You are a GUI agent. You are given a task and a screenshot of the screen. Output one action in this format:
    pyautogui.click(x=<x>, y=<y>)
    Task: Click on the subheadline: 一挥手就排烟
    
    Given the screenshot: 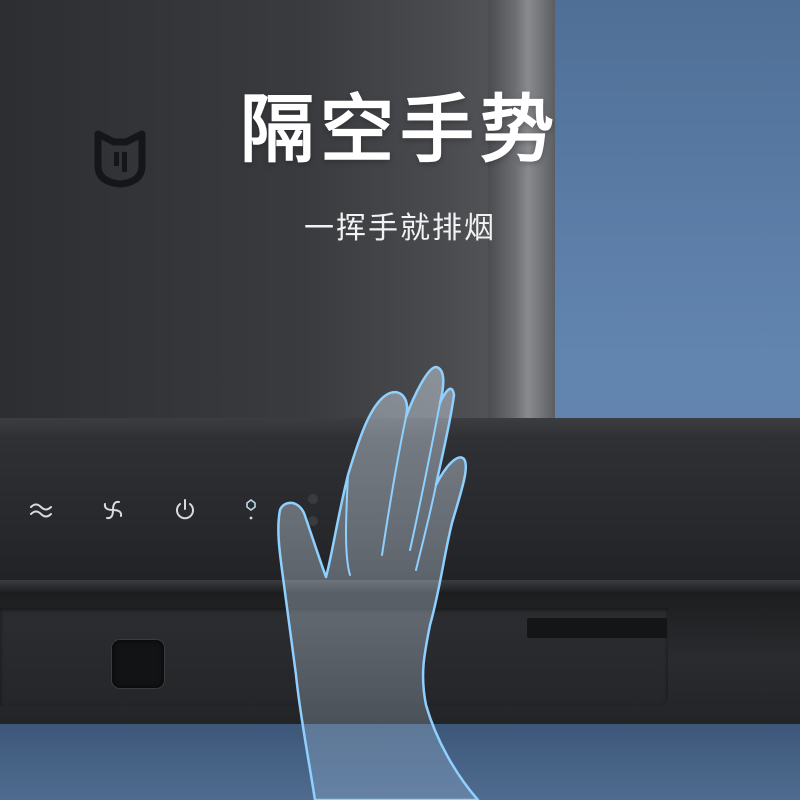 What is the action you would take?
    pyautogui.click(x=400, y=228)
    